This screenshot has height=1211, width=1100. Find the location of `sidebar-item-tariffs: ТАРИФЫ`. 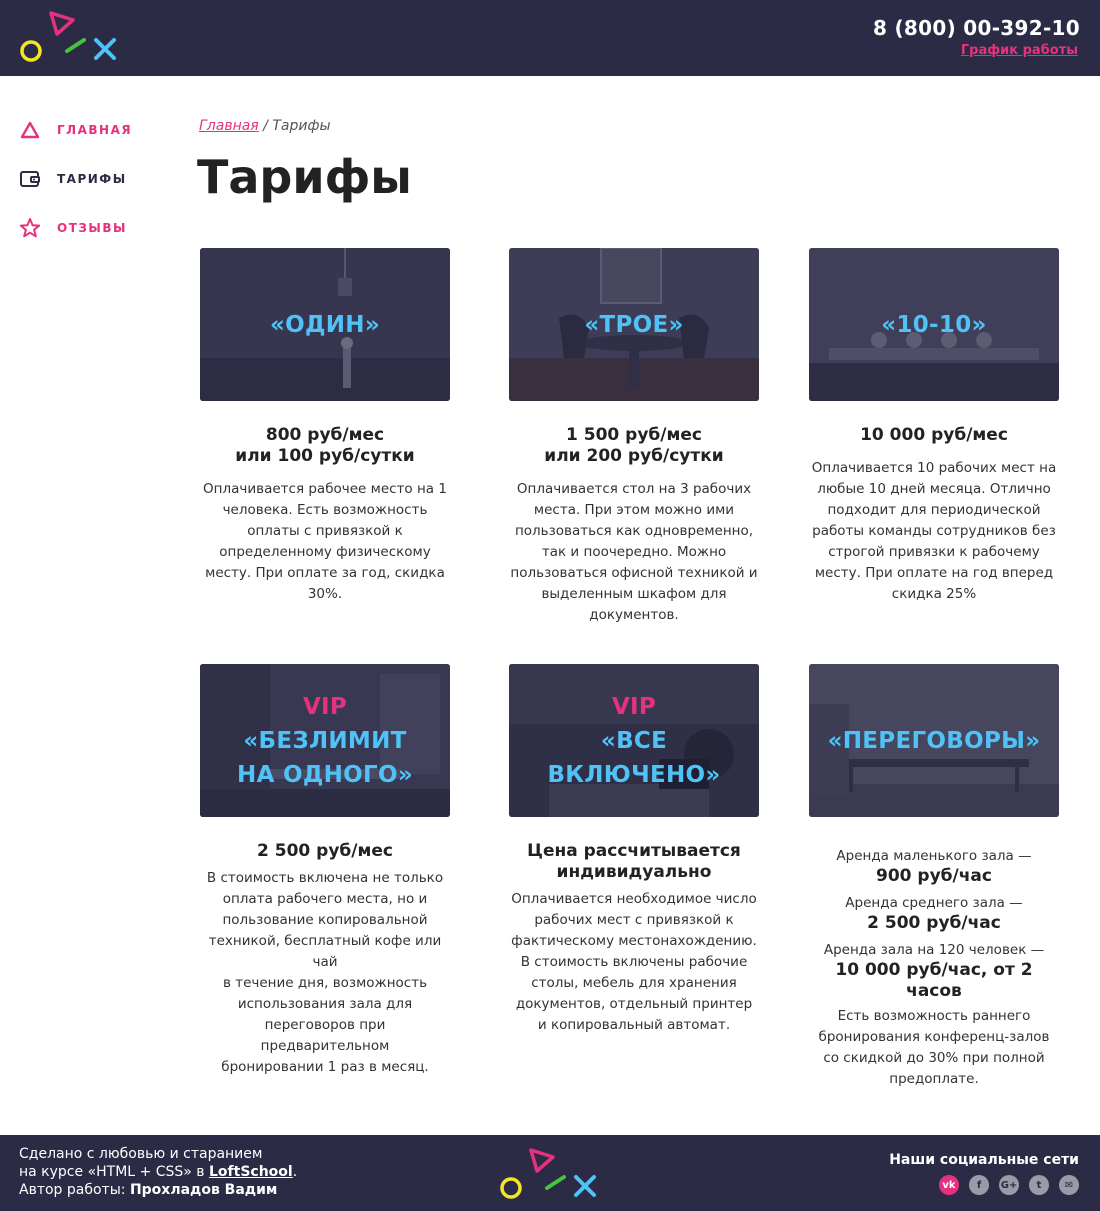

sidebar-item-tariffs: ТАРИФЫ is located at coordinates (98, 179).